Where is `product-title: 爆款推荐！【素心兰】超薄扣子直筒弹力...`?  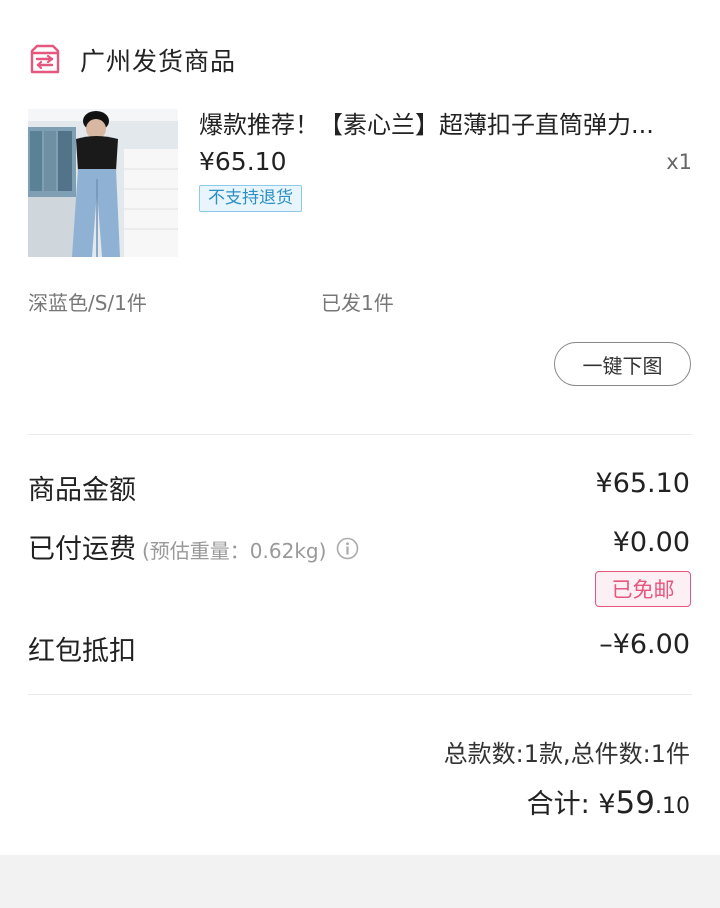 product-title: 爆款推荐！【素心兰】超薄扣子直筒弹力... is located at coordinates (434, 125).